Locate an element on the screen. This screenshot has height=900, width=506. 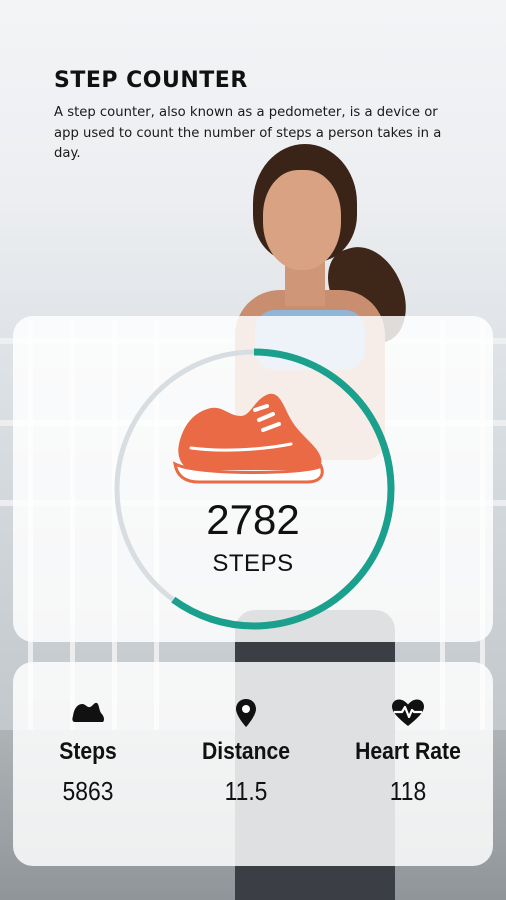
step-count: 2782 is located at coordinates (253, 519).